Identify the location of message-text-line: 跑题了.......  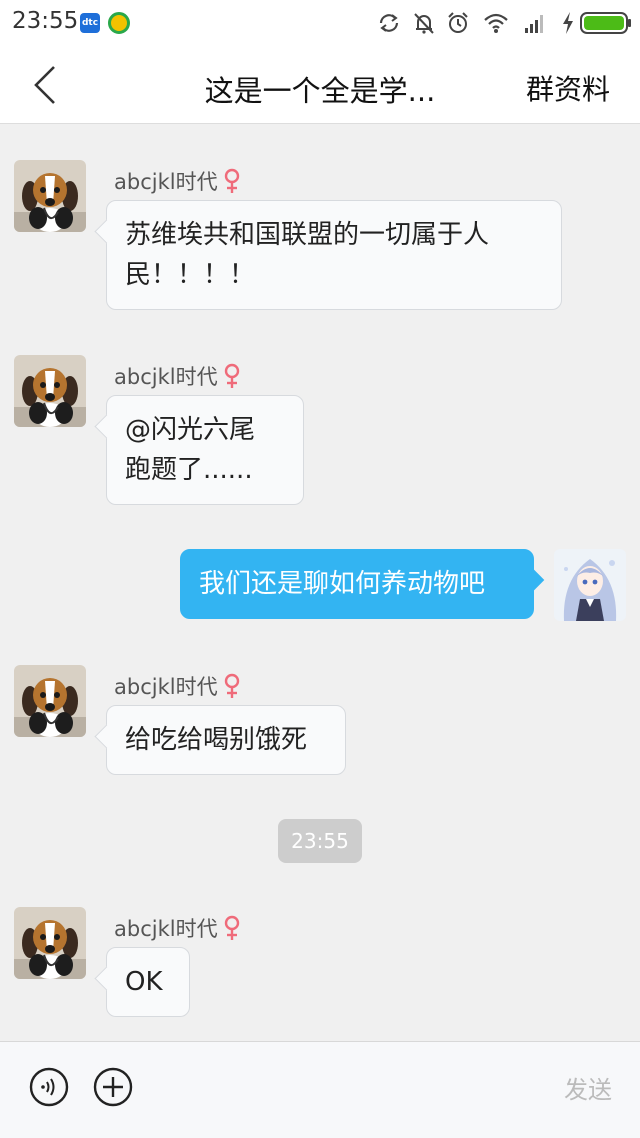
(189, 470).